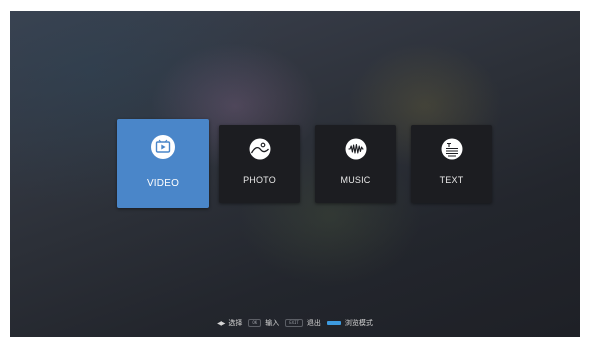 The height and width of the screenshot is (338, 590). I want to click on hint-browse-mode: 浏览模式, so click(349, 323).